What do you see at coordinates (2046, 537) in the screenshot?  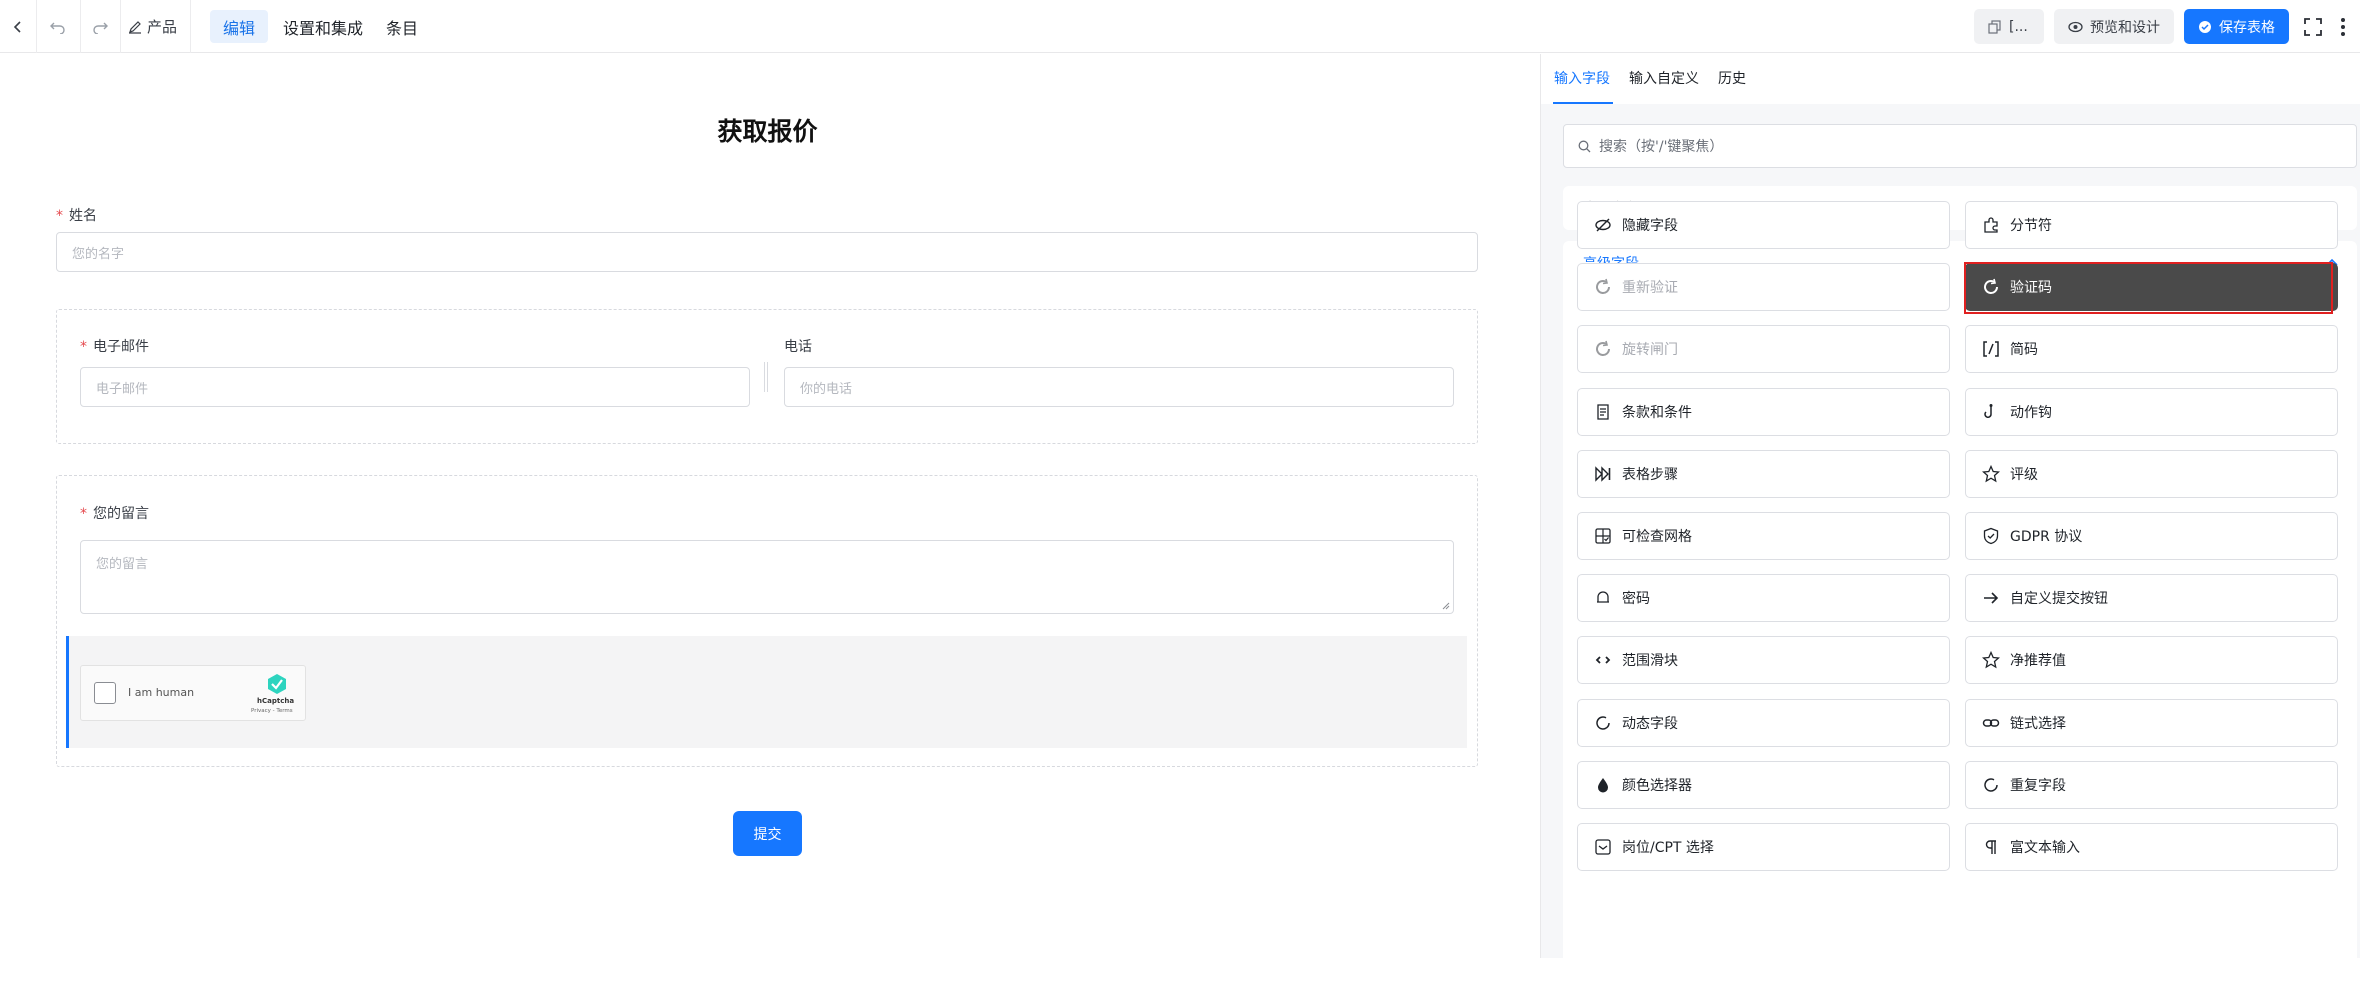 I see `field-item-label: GDPR 协议` at bounding box center [2046, 537].